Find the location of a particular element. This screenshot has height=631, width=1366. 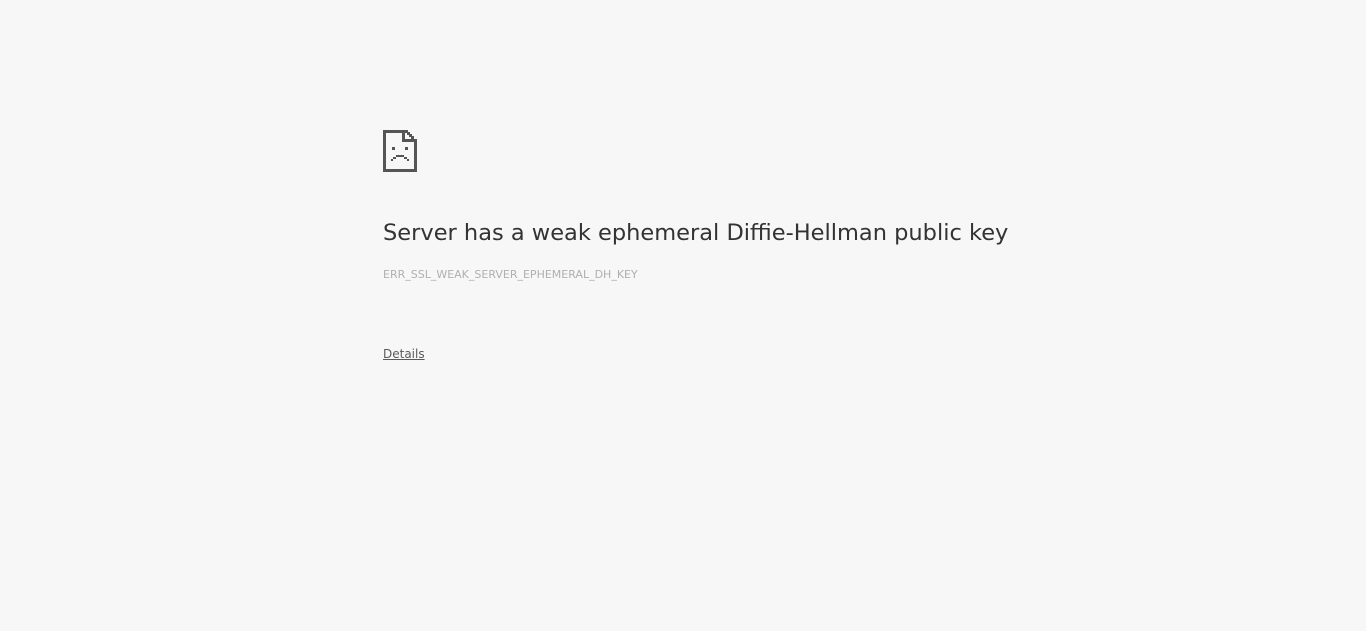

details-link: Details is located at coordinates (404, 354).